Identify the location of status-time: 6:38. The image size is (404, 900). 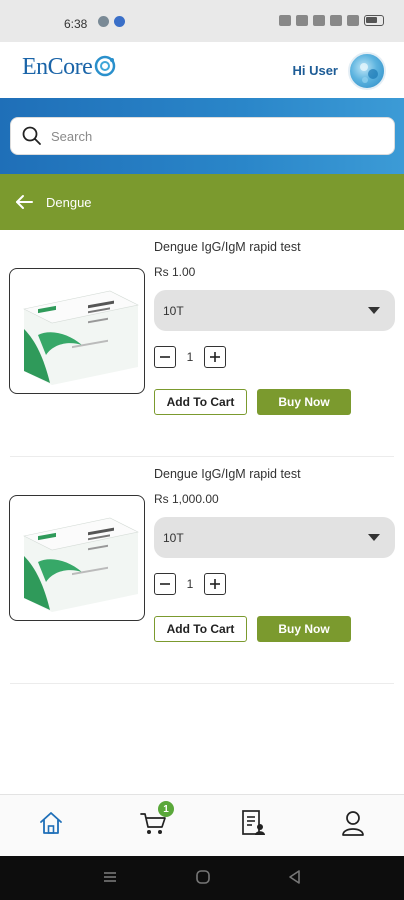
(76, 24).